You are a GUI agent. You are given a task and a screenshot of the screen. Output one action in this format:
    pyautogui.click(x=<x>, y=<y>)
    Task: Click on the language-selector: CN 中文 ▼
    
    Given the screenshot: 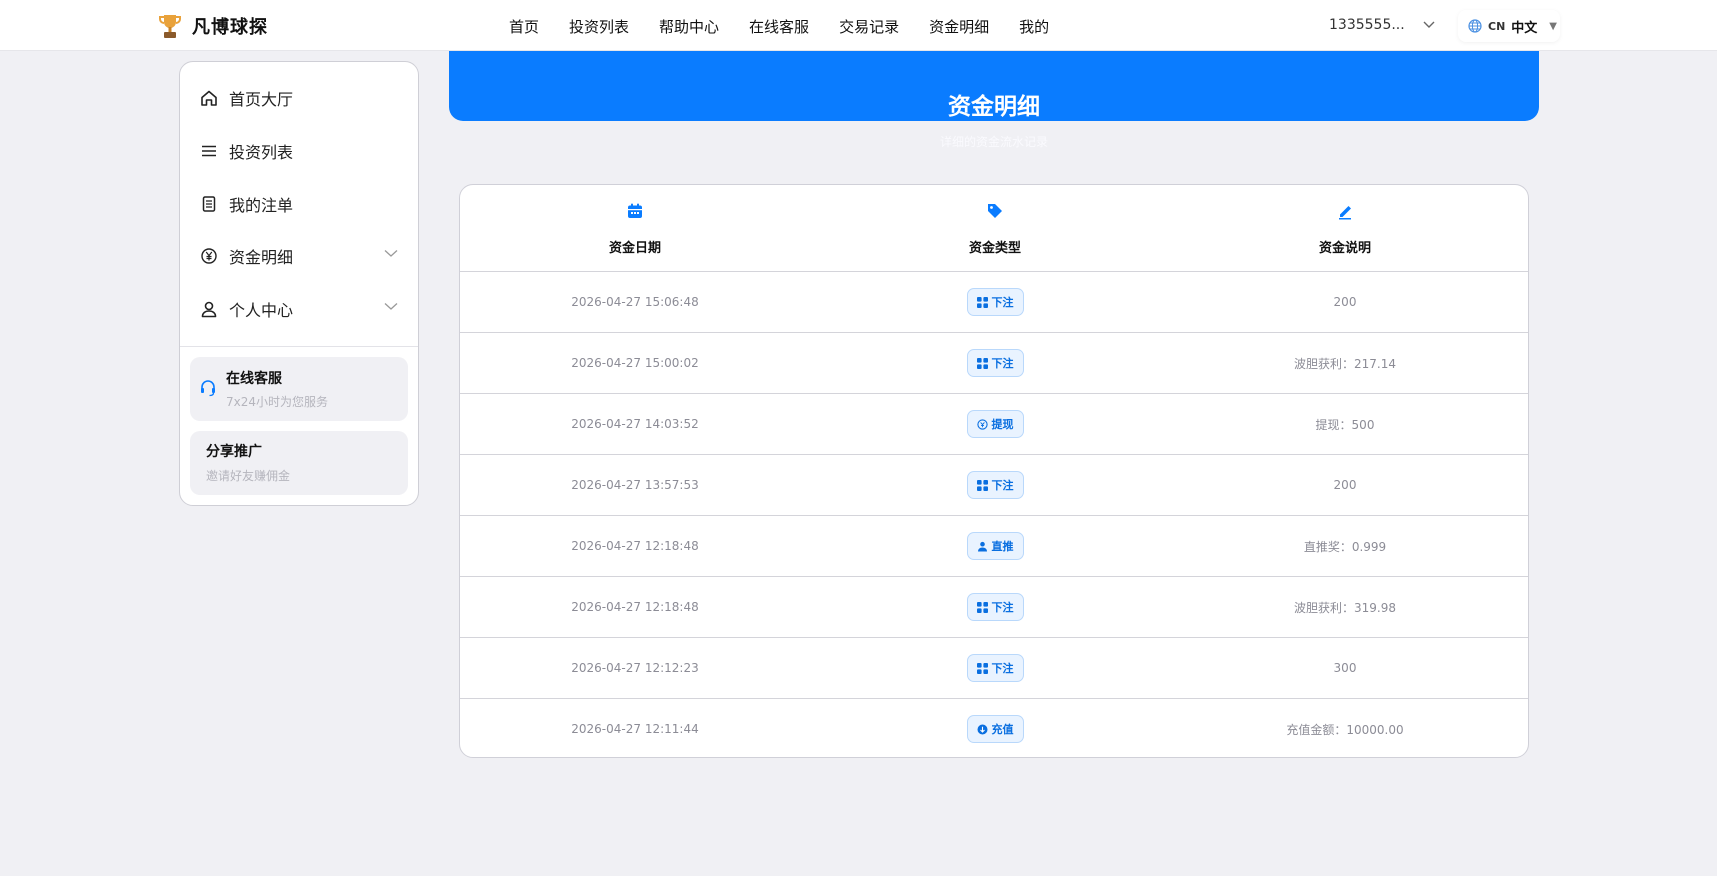 What is the action you would take?
    pyautogui.click(x=1509, y=26)
    